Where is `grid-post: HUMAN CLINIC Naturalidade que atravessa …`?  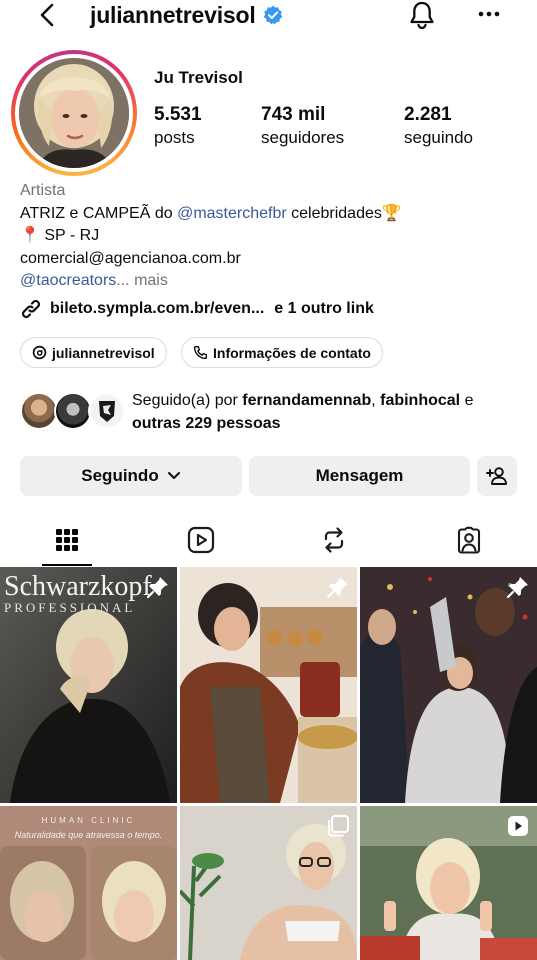 grid-post: HUMAN CLINIC Naturalidade que atravessa … is located at coordinates (88, 883).